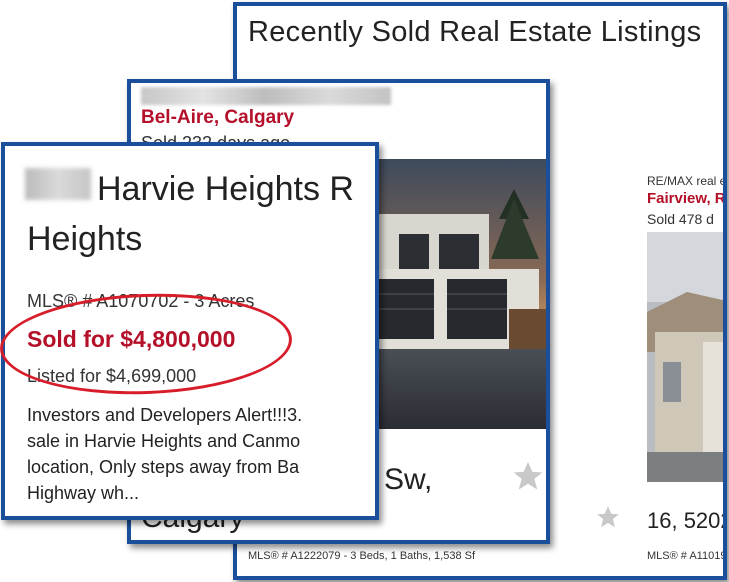 Image resolution: width=729 pixels, height=582 pixels. Describe the element at coordinates (528, 476) in the screenshot. I see `favorite-star-icon` at that location.